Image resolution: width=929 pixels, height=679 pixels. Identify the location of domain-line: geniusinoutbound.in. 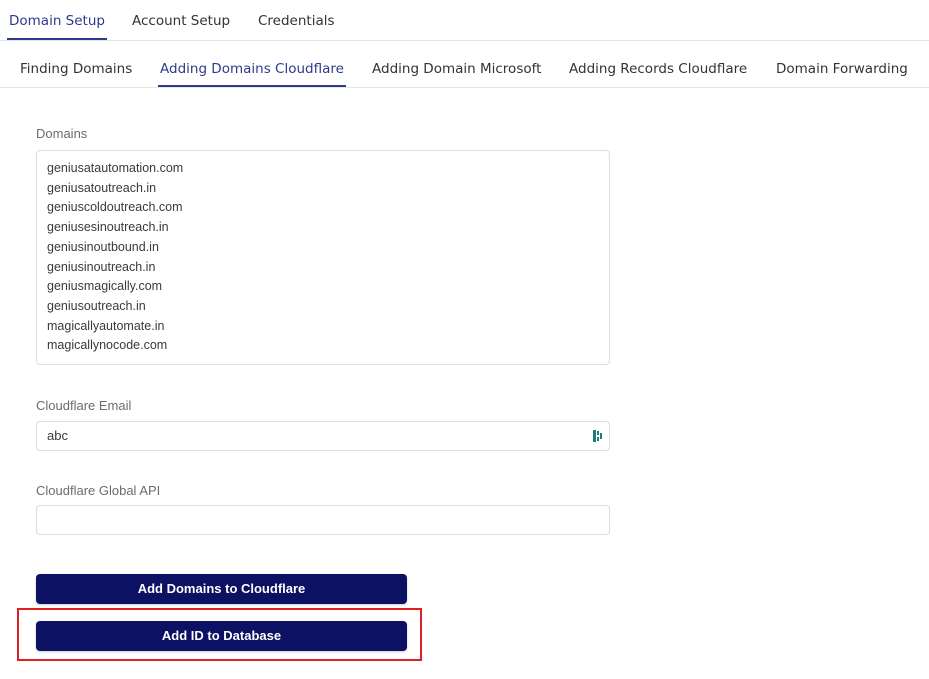
(103, 246).